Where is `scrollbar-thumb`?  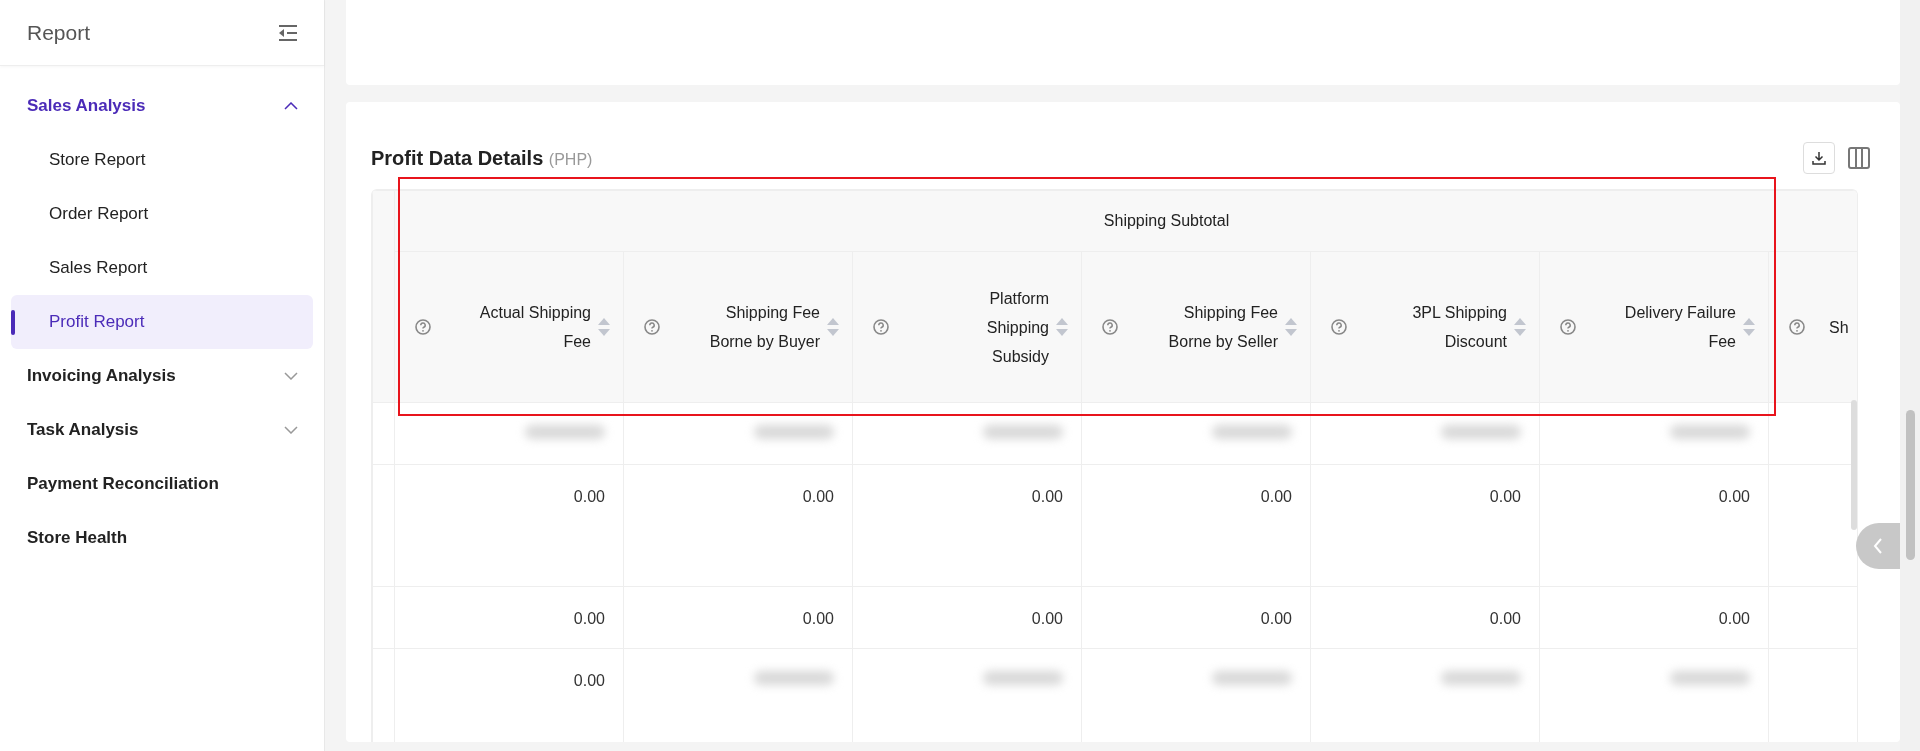 scrollbar-thumb is located at coordinates (1910, 485).